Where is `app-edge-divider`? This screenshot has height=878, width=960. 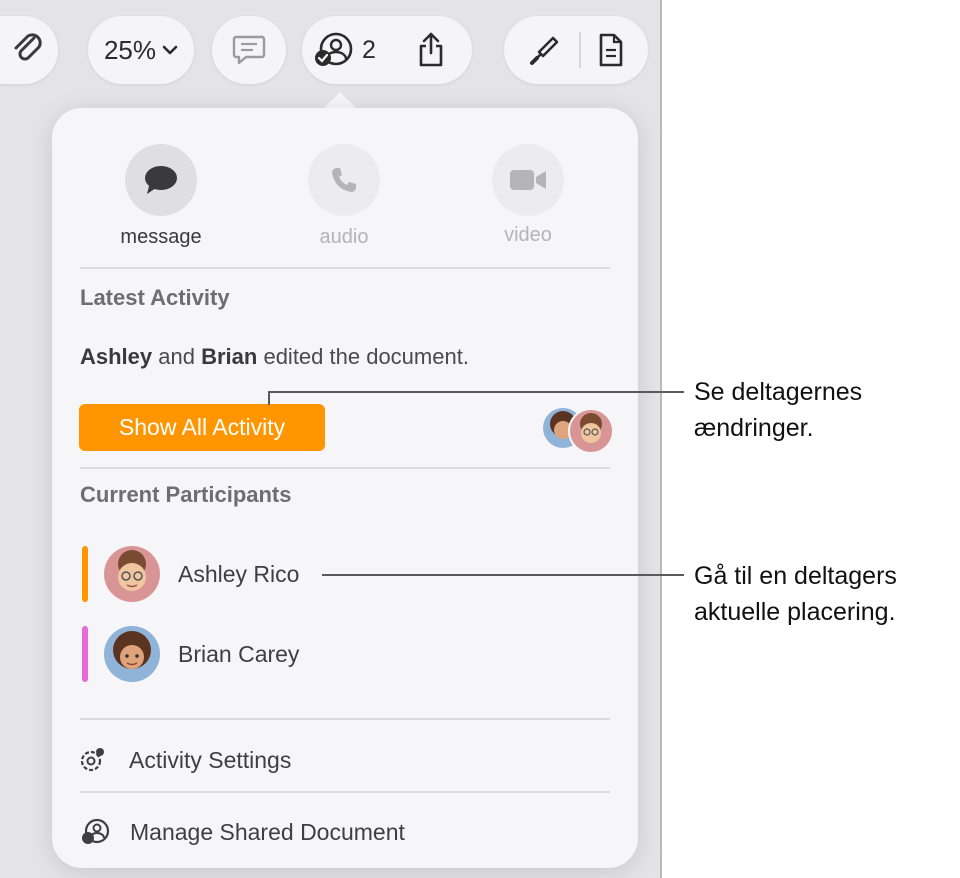
app-edge-divider is located at coordinates (661, 439).